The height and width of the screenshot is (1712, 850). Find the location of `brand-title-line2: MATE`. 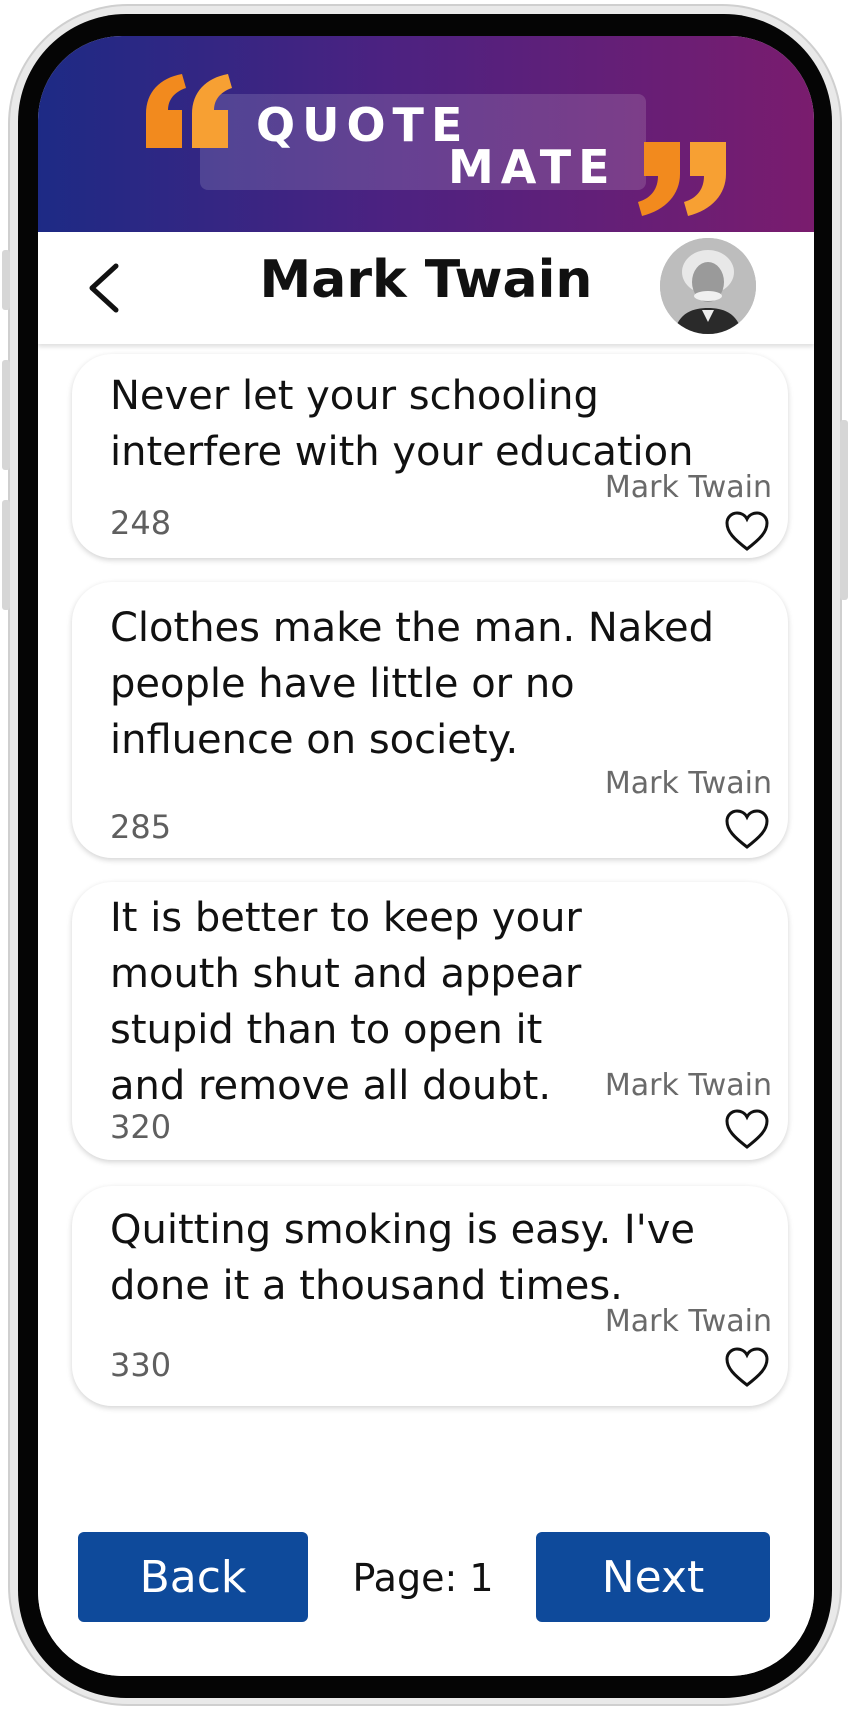

brand-title-line2: MATE is located at coordinates (532, 167).